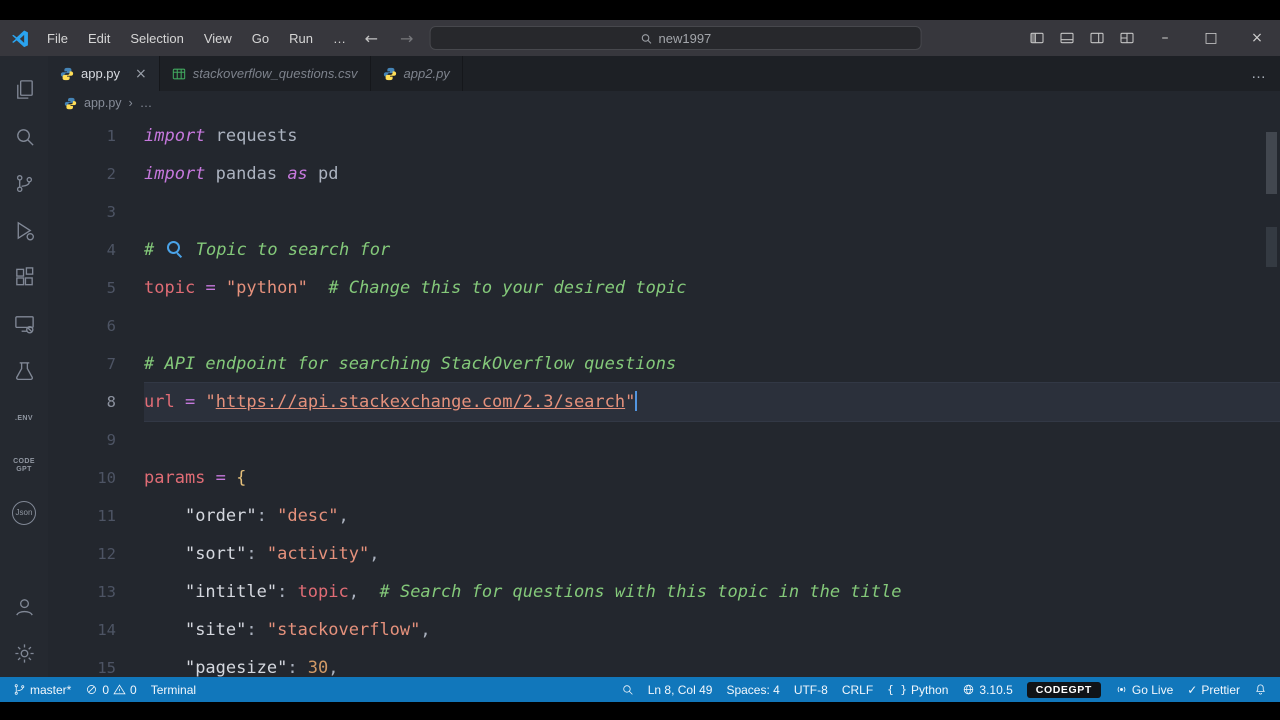  I want to click on source-control-icon, so click(24, 183).